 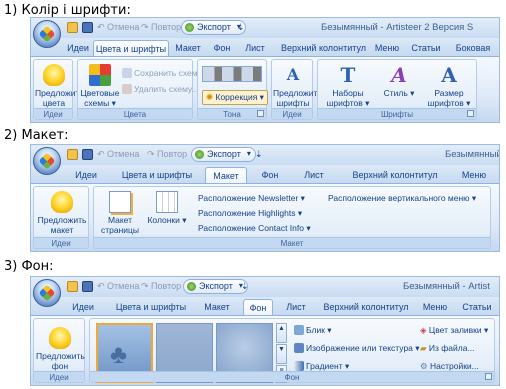 What do you see at coordinates (399, 198) in the screenshot?
I see `vmenu-label: Расположение вертикального меню` at bounding box center [399, 198].